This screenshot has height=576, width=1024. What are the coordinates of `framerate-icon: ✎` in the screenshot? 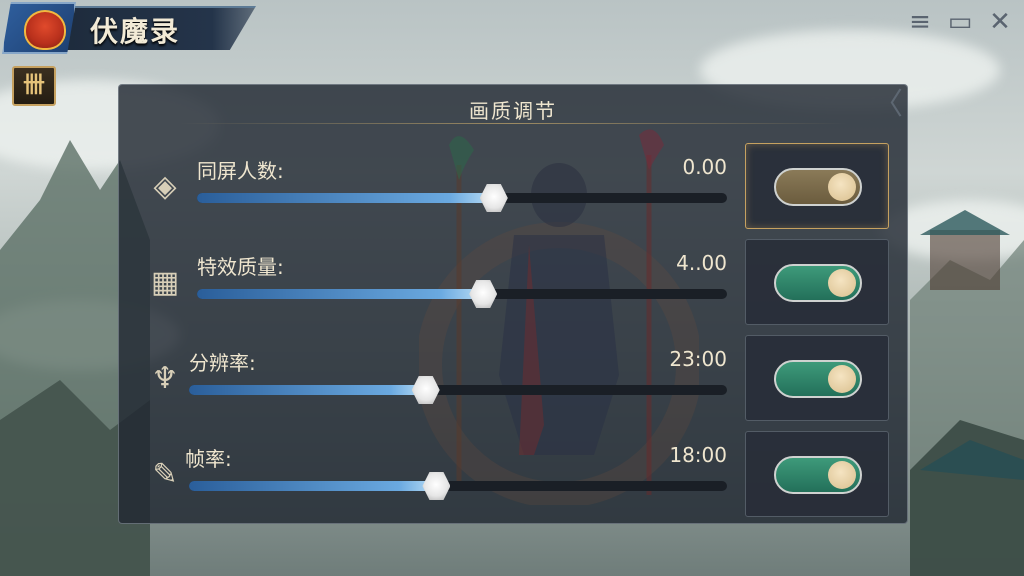 It's located at (165, 474).